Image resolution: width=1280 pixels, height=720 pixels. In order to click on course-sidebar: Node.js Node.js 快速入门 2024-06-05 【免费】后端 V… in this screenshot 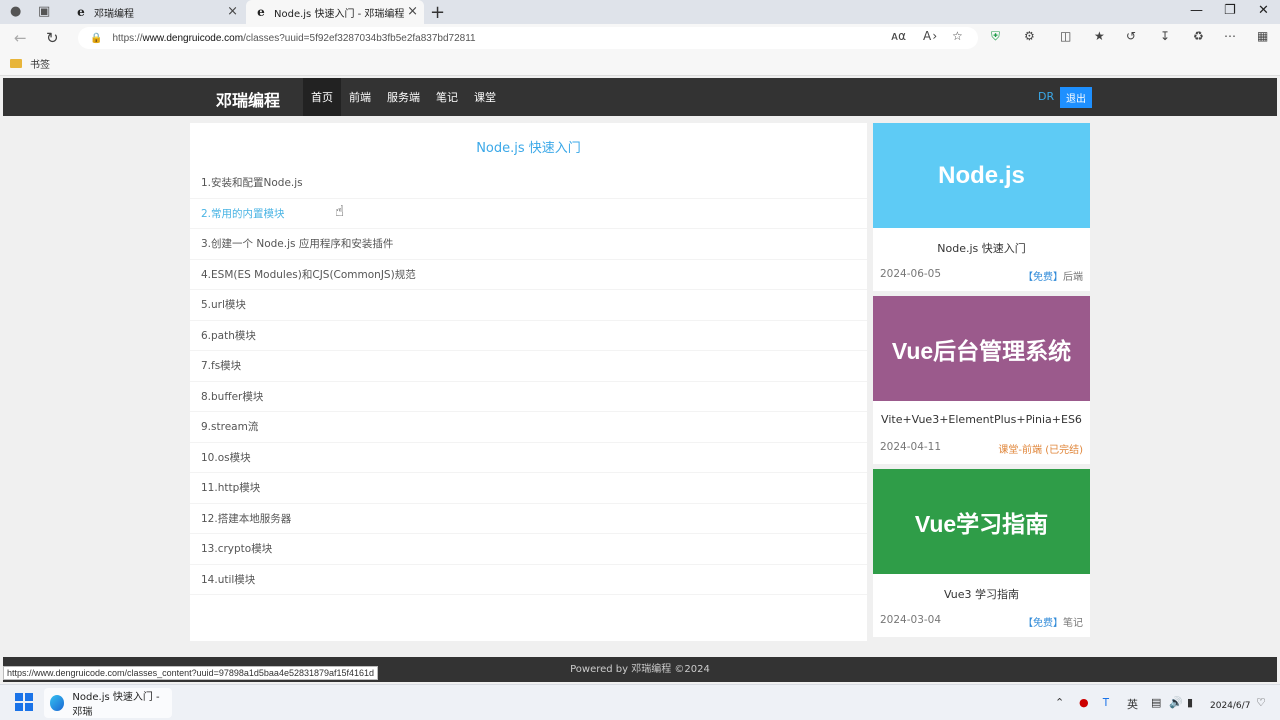, I will do `click(981, 382)`.